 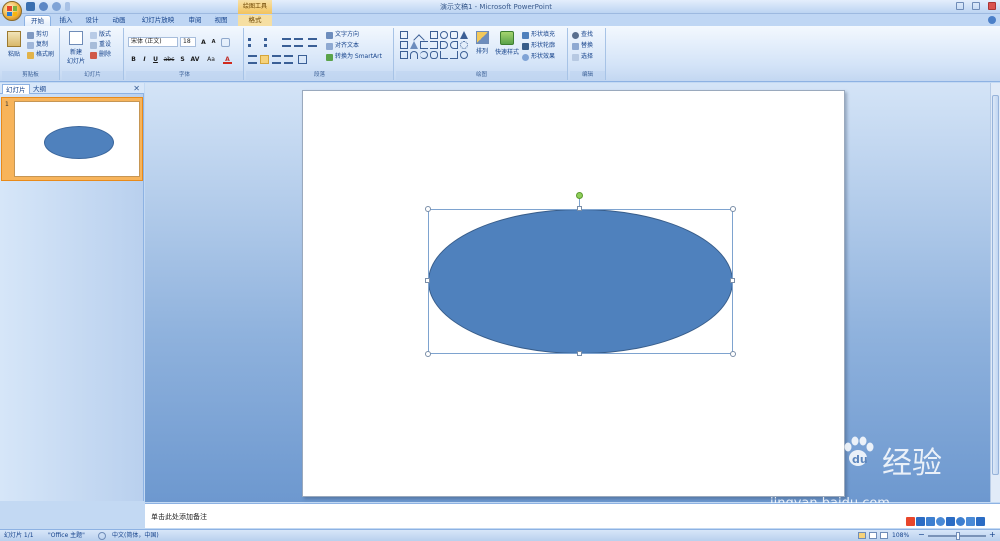 I want to click on vertical-scrollbar, so click(x=995, y=292).